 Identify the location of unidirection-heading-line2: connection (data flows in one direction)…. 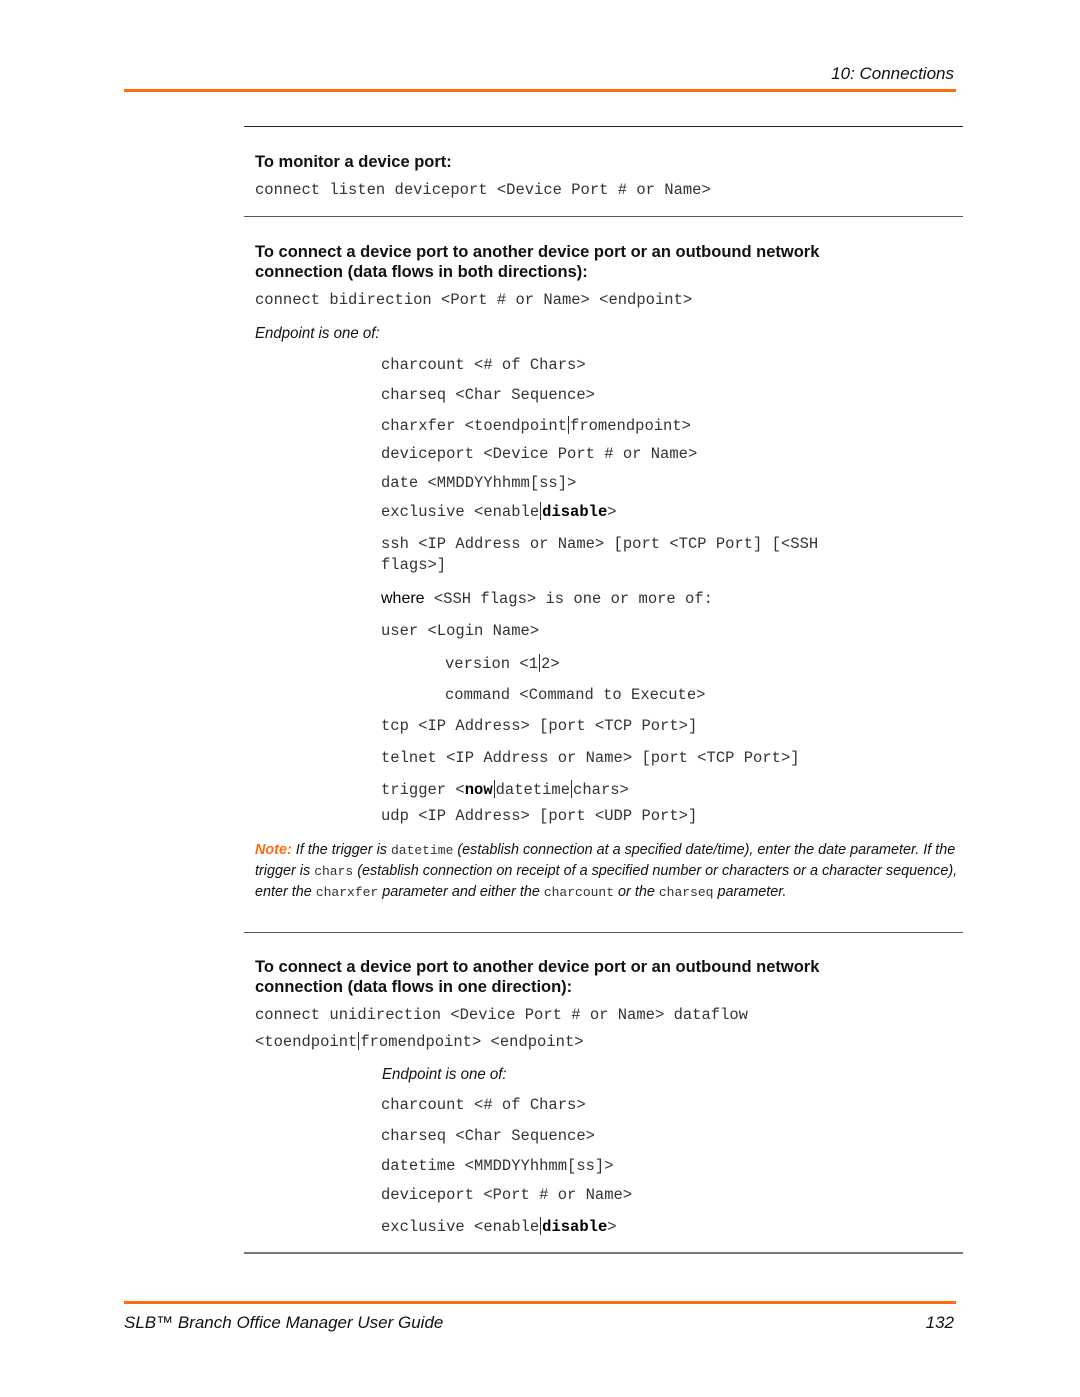
(414, 987).